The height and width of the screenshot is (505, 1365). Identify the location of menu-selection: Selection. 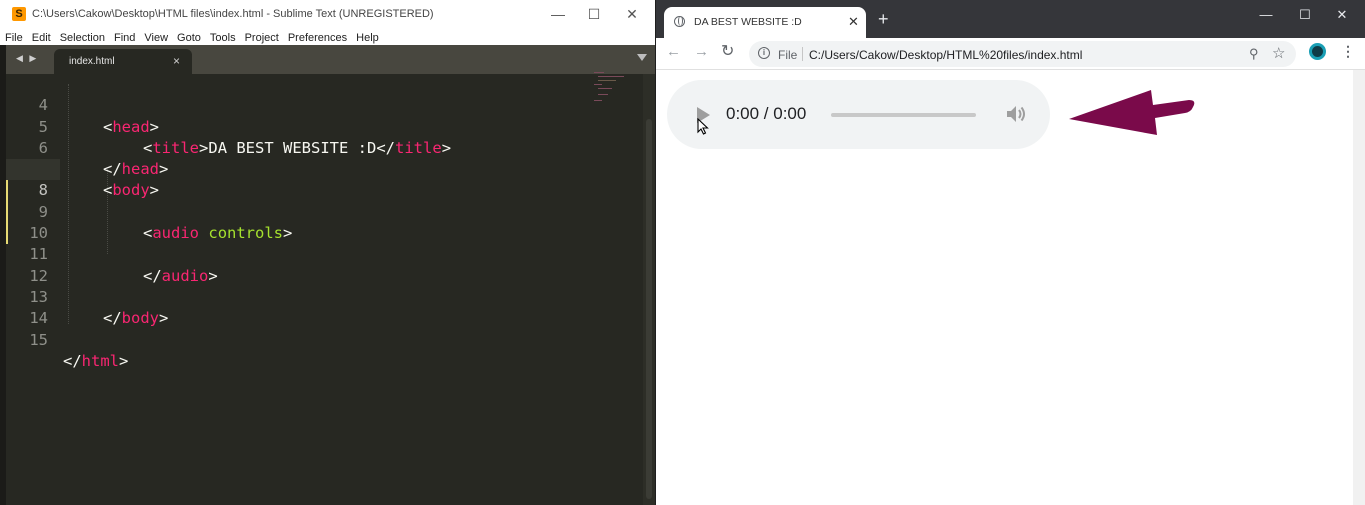
(82, 37).